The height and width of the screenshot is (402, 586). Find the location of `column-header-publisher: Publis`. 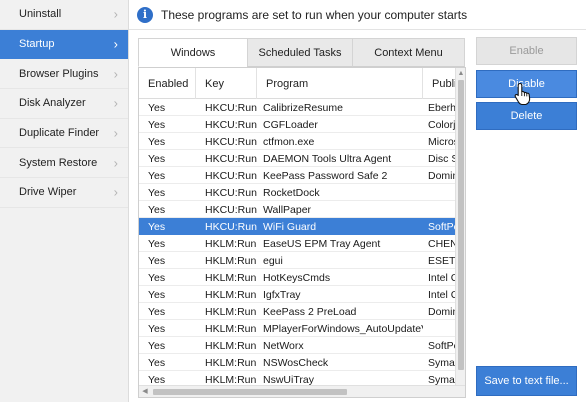

column-header-publisher: Publis is located at coordinates (440, 83).